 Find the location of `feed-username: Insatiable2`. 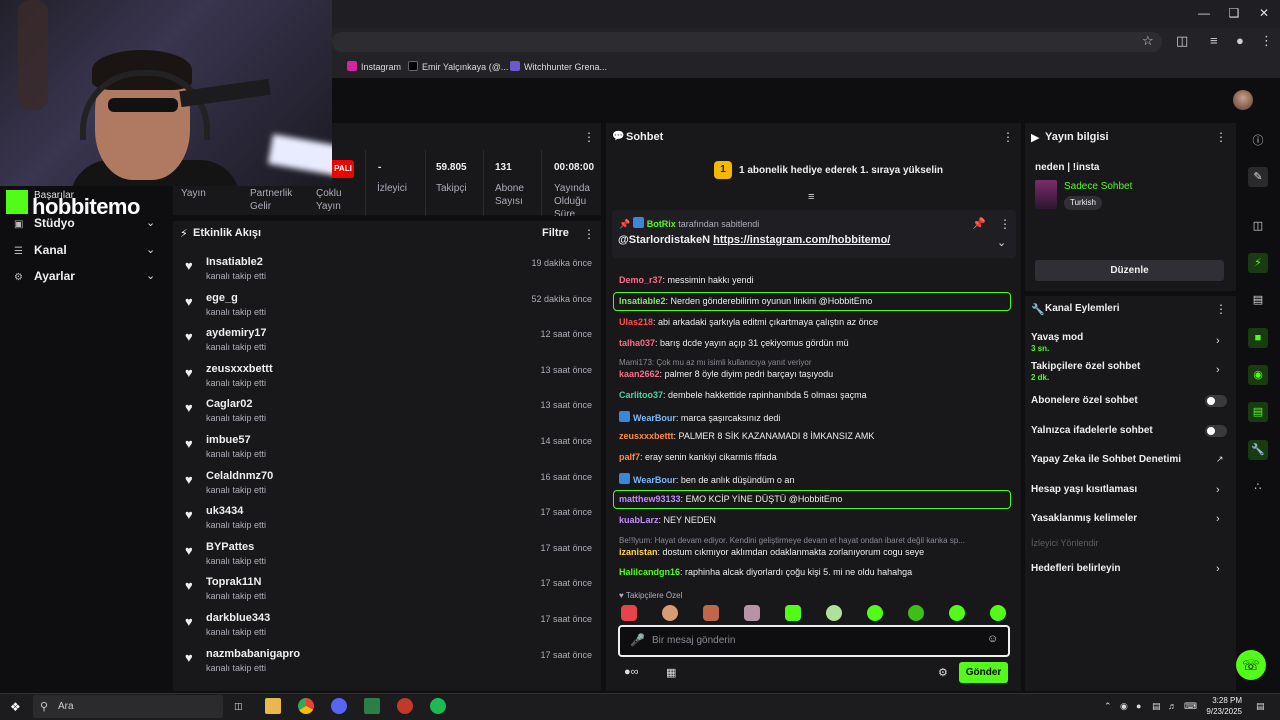

feed-username: Insatiable2 is located at coordinates (234, 262).